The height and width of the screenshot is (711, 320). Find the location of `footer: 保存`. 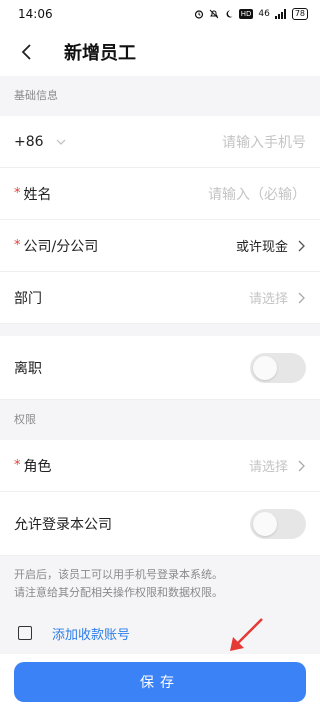

footer: 保存 is located at coordinates (160, 682).